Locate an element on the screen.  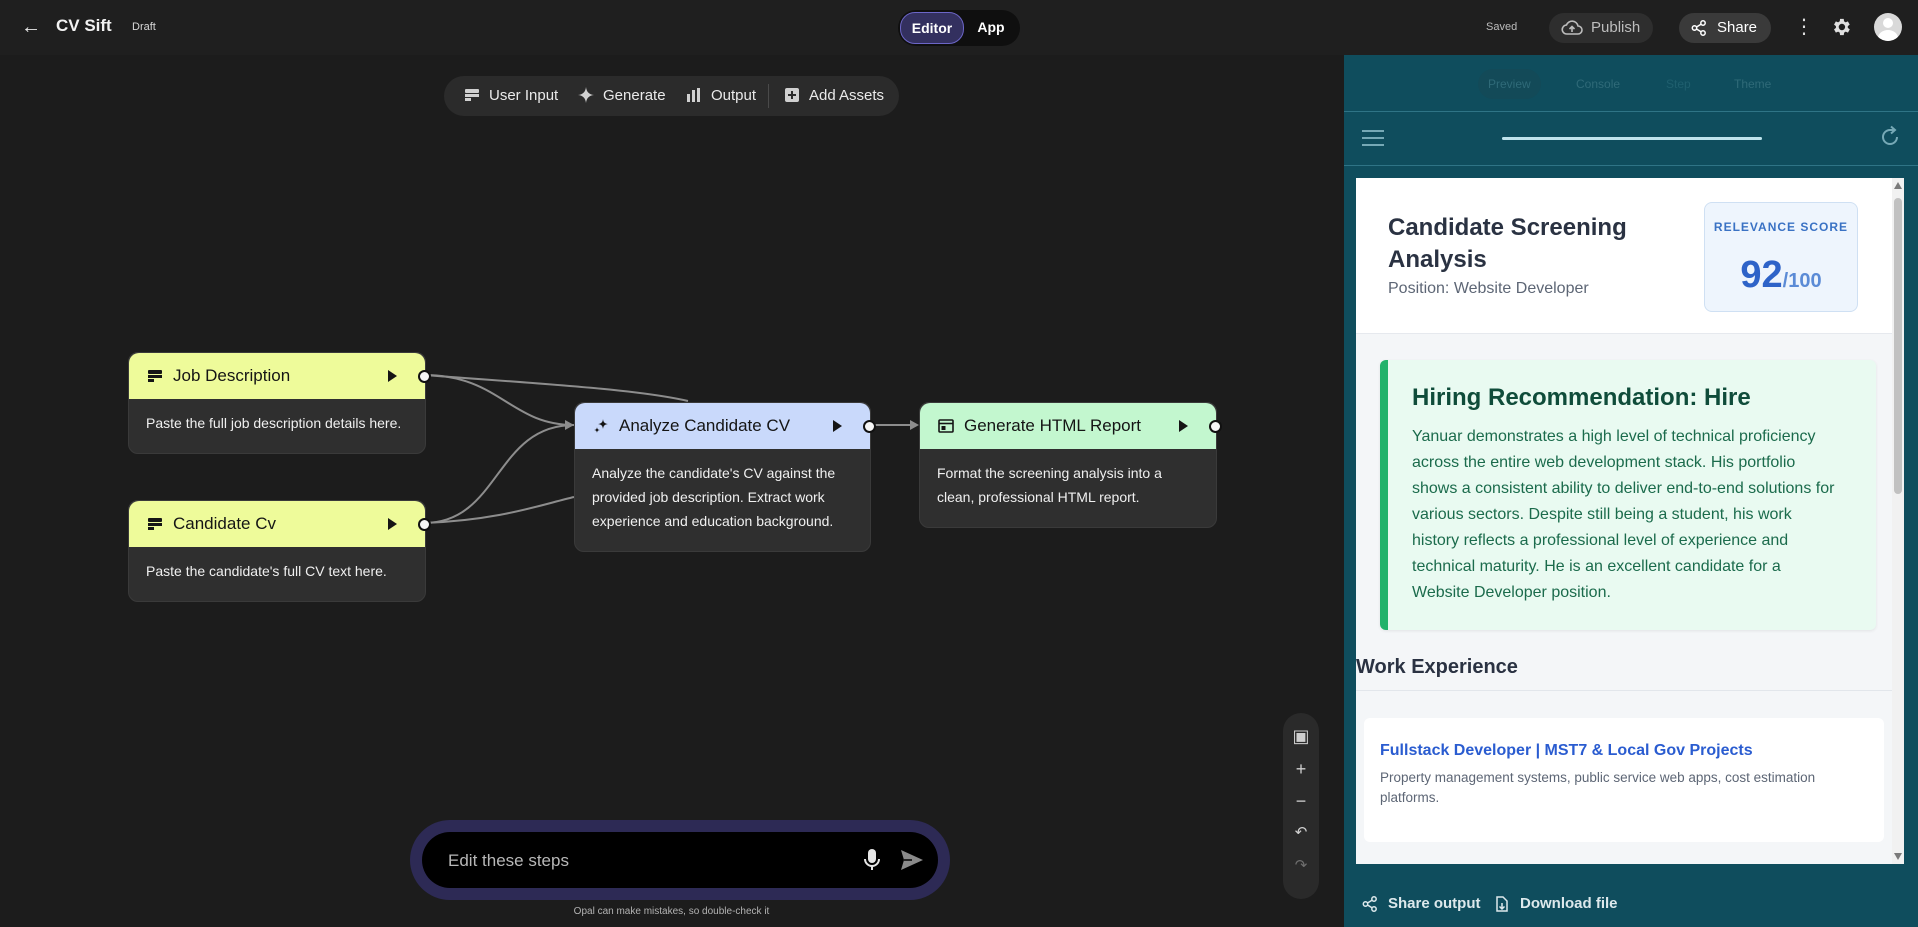
zoom-controls: ▣ + − ↶ ↷ is located at coordinates (1301, 806).